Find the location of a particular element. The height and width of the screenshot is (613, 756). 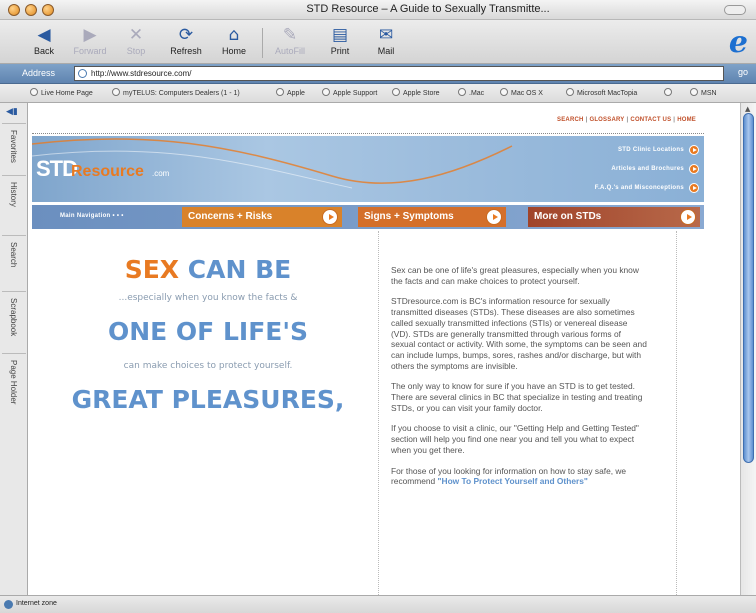

favorite-live-home-page: Live Home Page is located at coordinates (61, 92).